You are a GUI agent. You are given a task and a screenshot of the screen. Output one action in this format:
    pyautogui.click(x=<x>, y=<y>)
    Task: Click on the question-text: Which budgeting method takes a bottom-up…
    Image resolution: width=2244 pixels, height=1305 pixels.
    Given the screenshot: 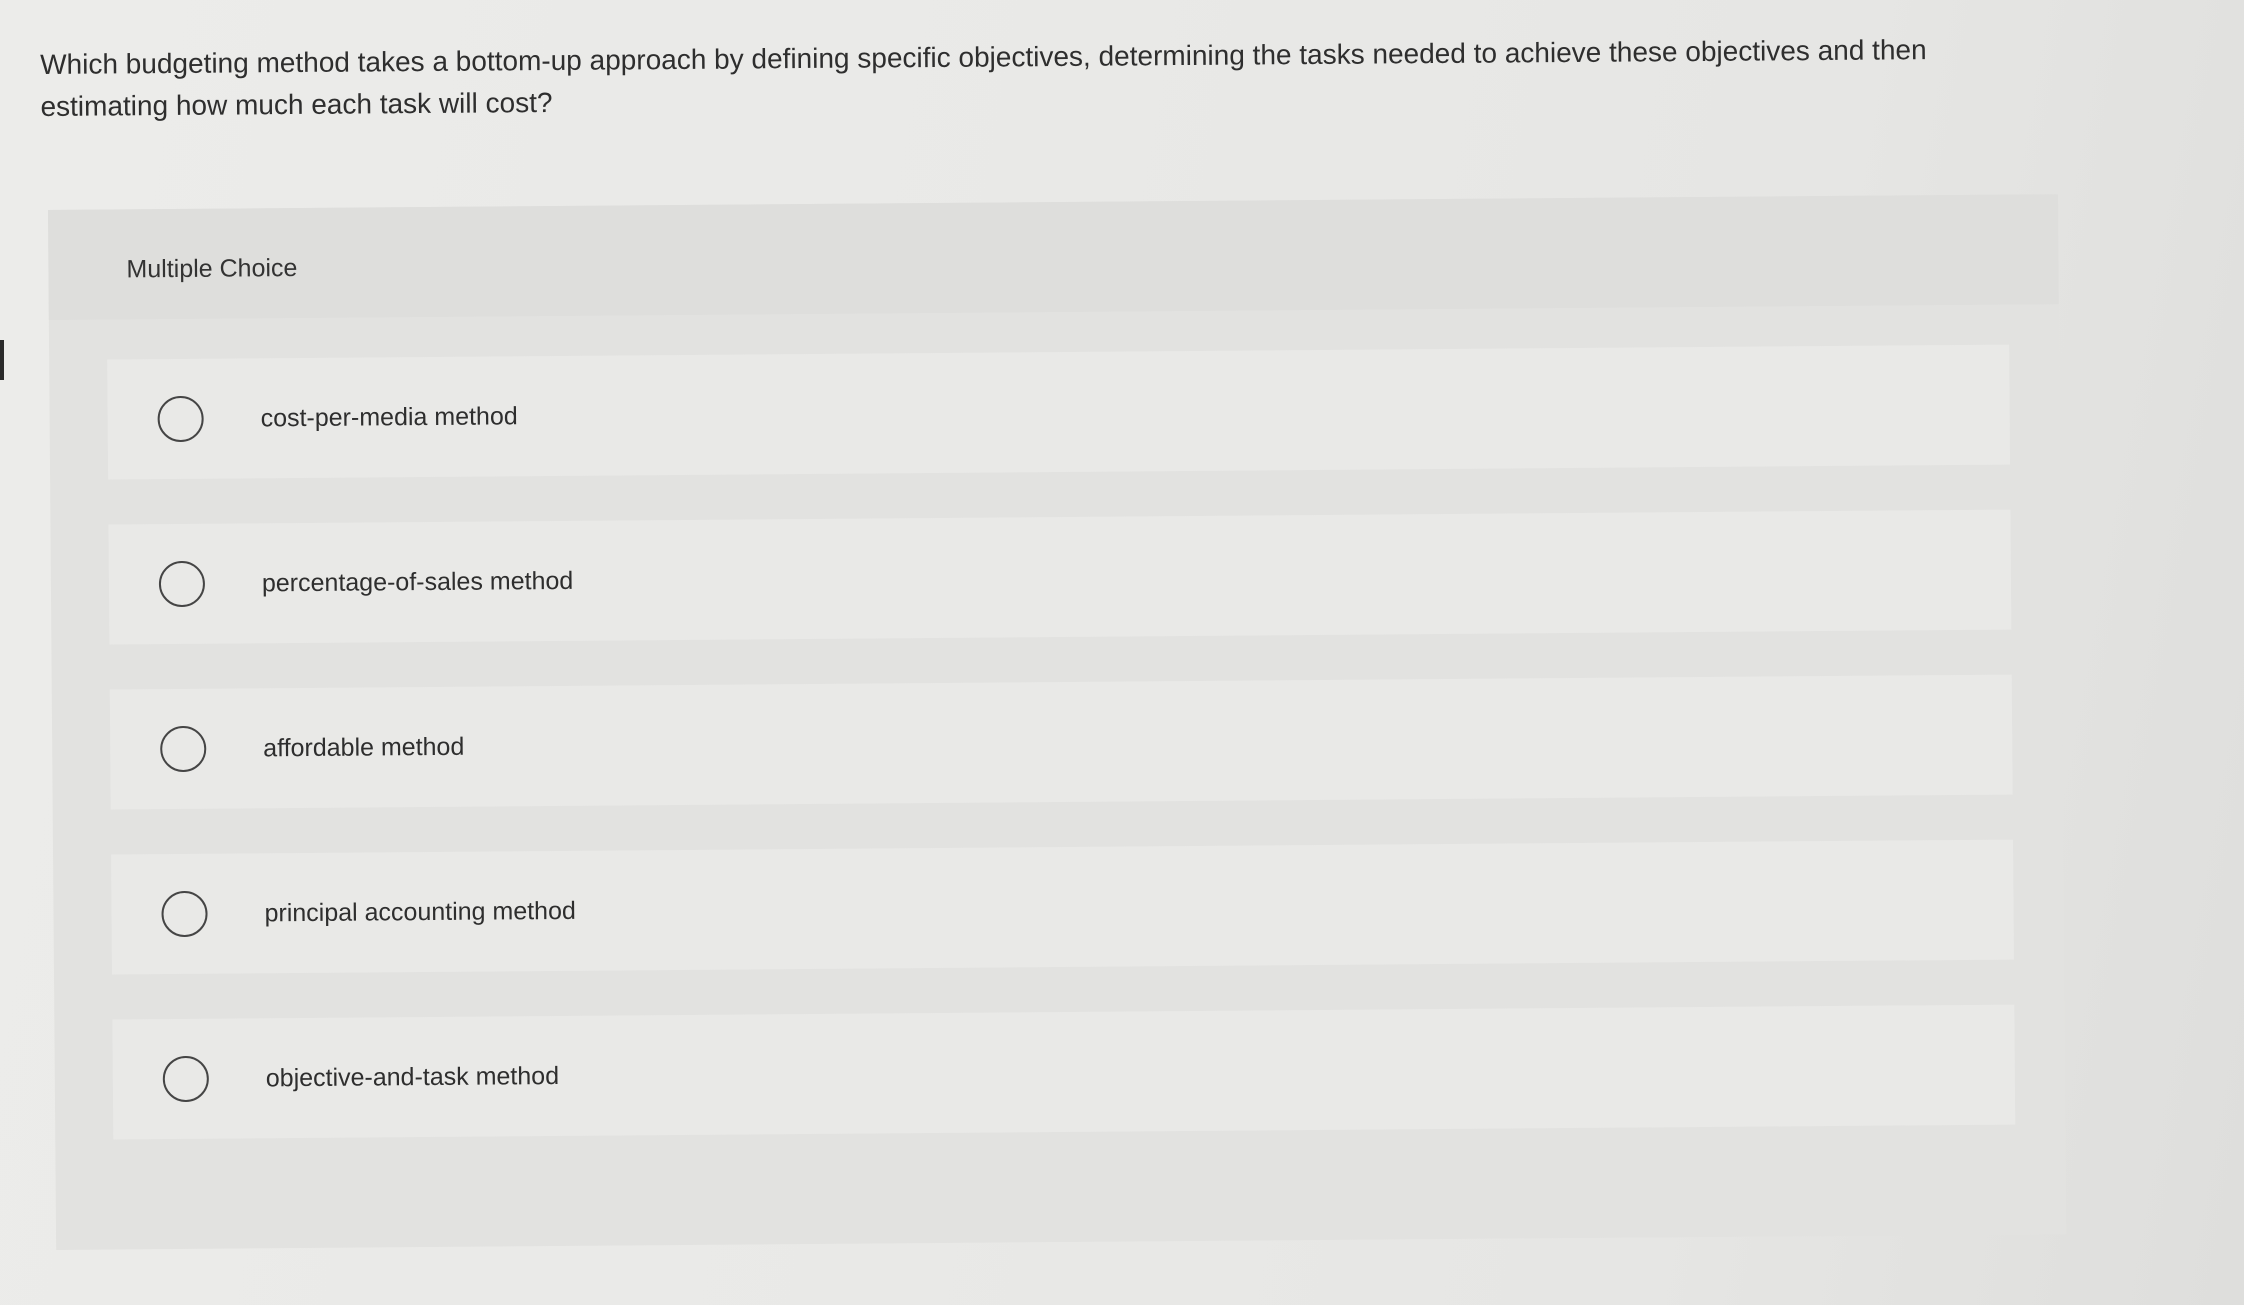 What is the action you would take?
    pyautogui.click(x=983, y=78)
    